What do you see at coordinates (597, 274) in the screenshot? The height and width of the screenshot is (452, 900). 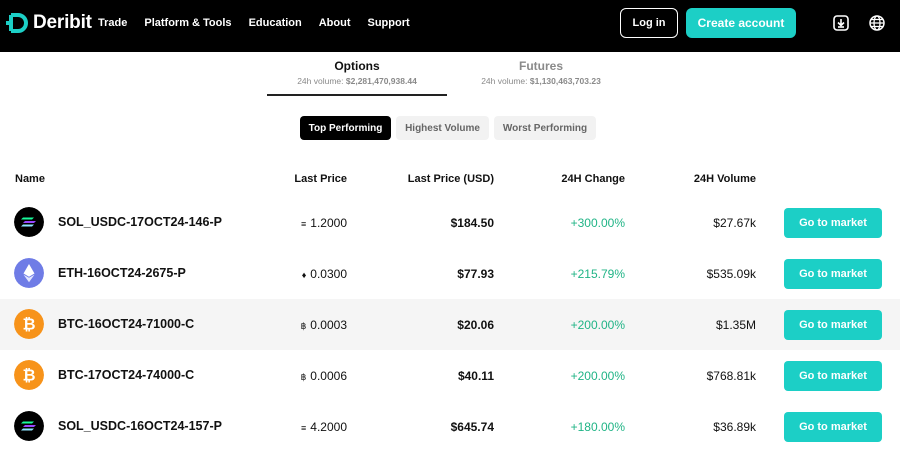 I see `change-24h: +215.79%` at bounding box center [597, 274].